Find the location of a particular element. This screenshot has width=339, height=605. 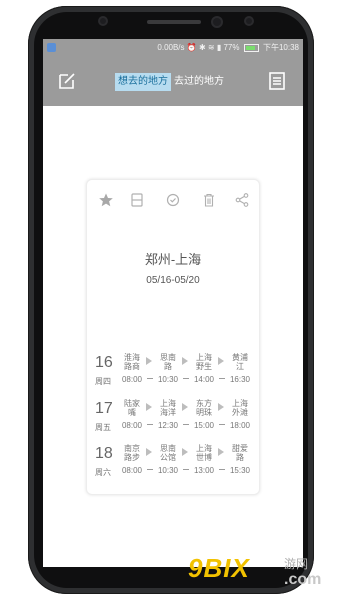

stop-time: 12:30 is located at coordinates (168, 425).